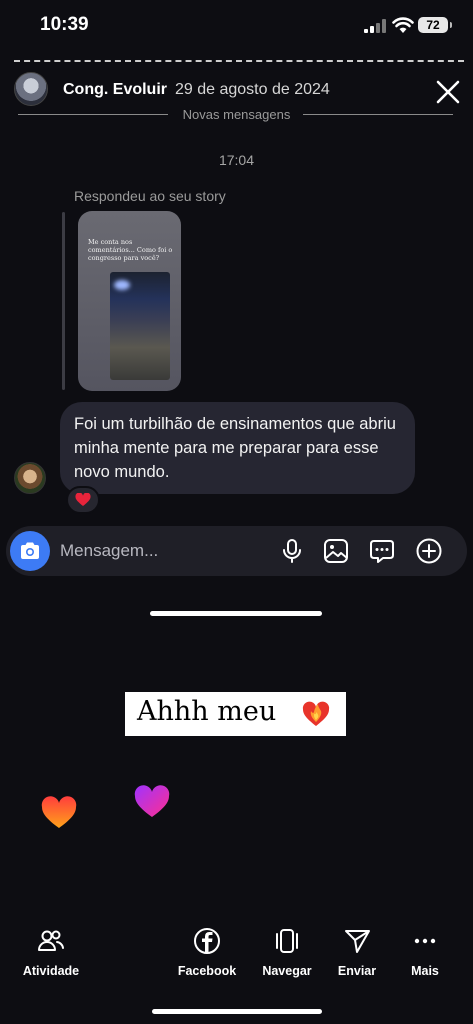 This screenshot has width=473, height=1024. What do you see at coordinates (236, 26) in the screenshot?
I see `status-bar: 10:39 72` at bounding box center [236, 26].